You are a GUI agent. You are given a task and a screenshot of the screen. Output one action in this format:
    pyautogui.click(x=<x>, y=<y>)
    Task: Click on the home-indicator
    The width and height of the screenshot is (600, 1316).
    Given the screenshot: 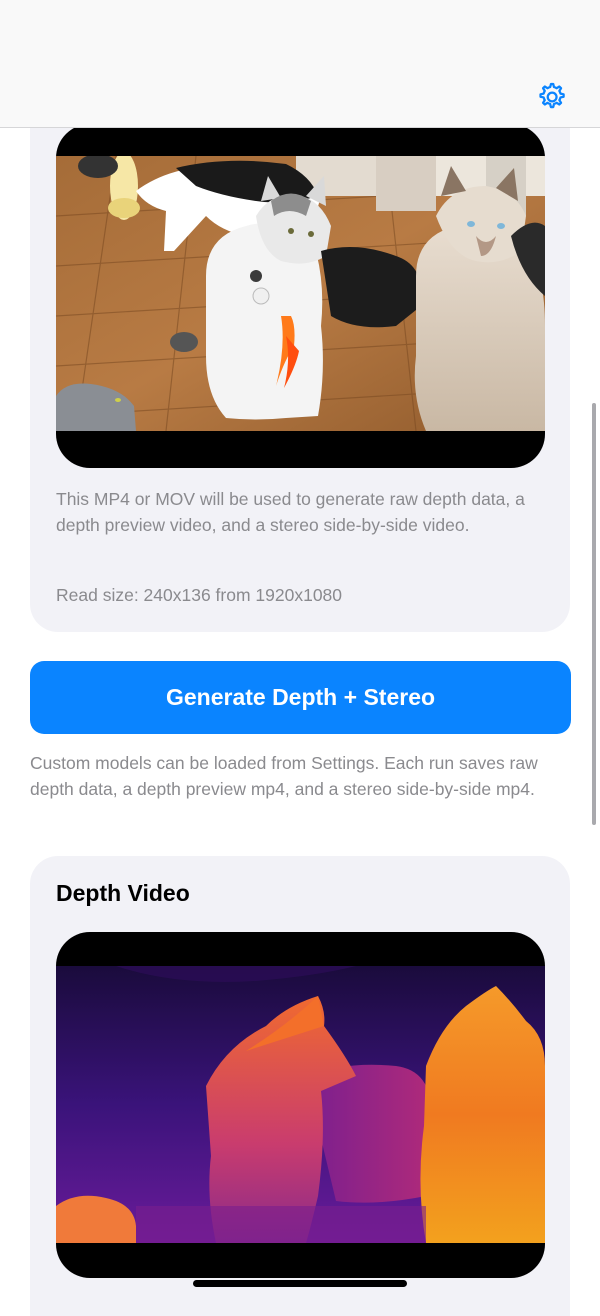 What is the action you would take?
    pyautogui.click(x=300, y=1283)
    